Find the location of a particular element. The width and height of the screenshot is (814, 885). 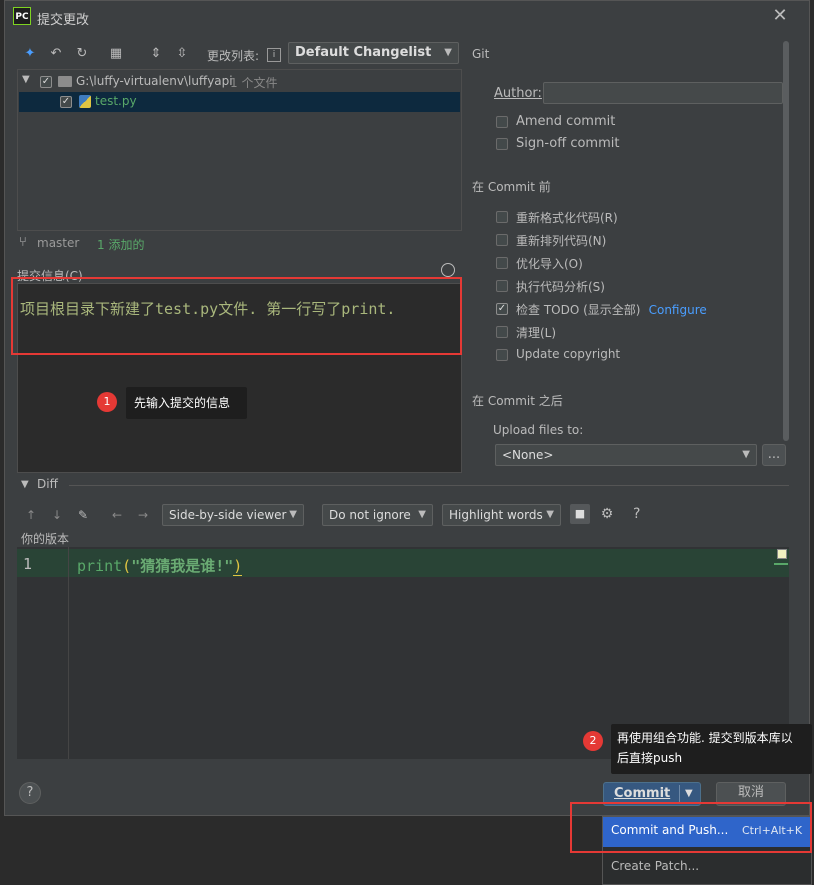

annotation-2-line-1: 再使用组合功能. 提交到版本库以 is located at coordinates (705, 738).